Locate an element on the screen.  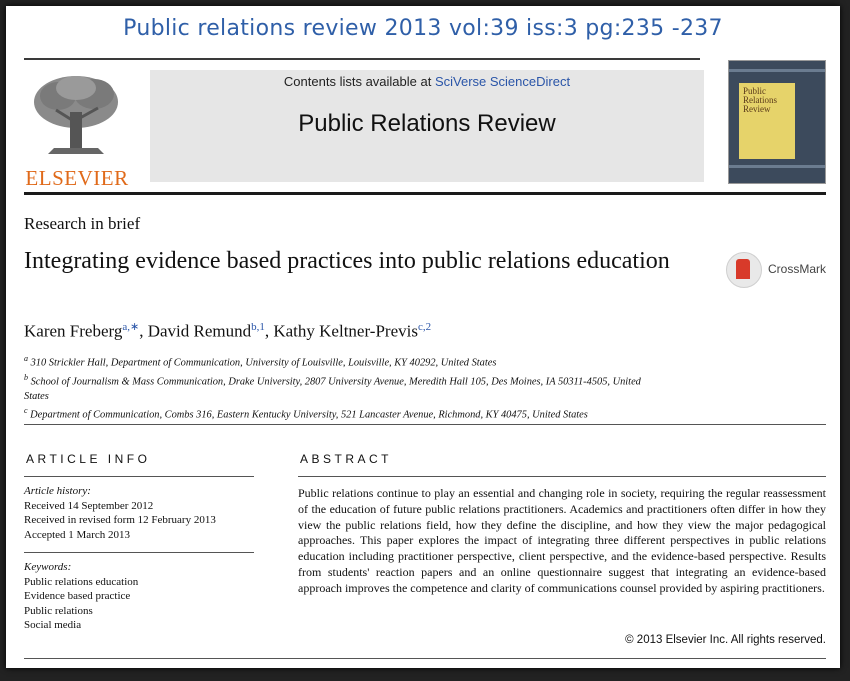
sciencedirect-link: SciVerse ScienceDirect is located at coordinates (502, 81).